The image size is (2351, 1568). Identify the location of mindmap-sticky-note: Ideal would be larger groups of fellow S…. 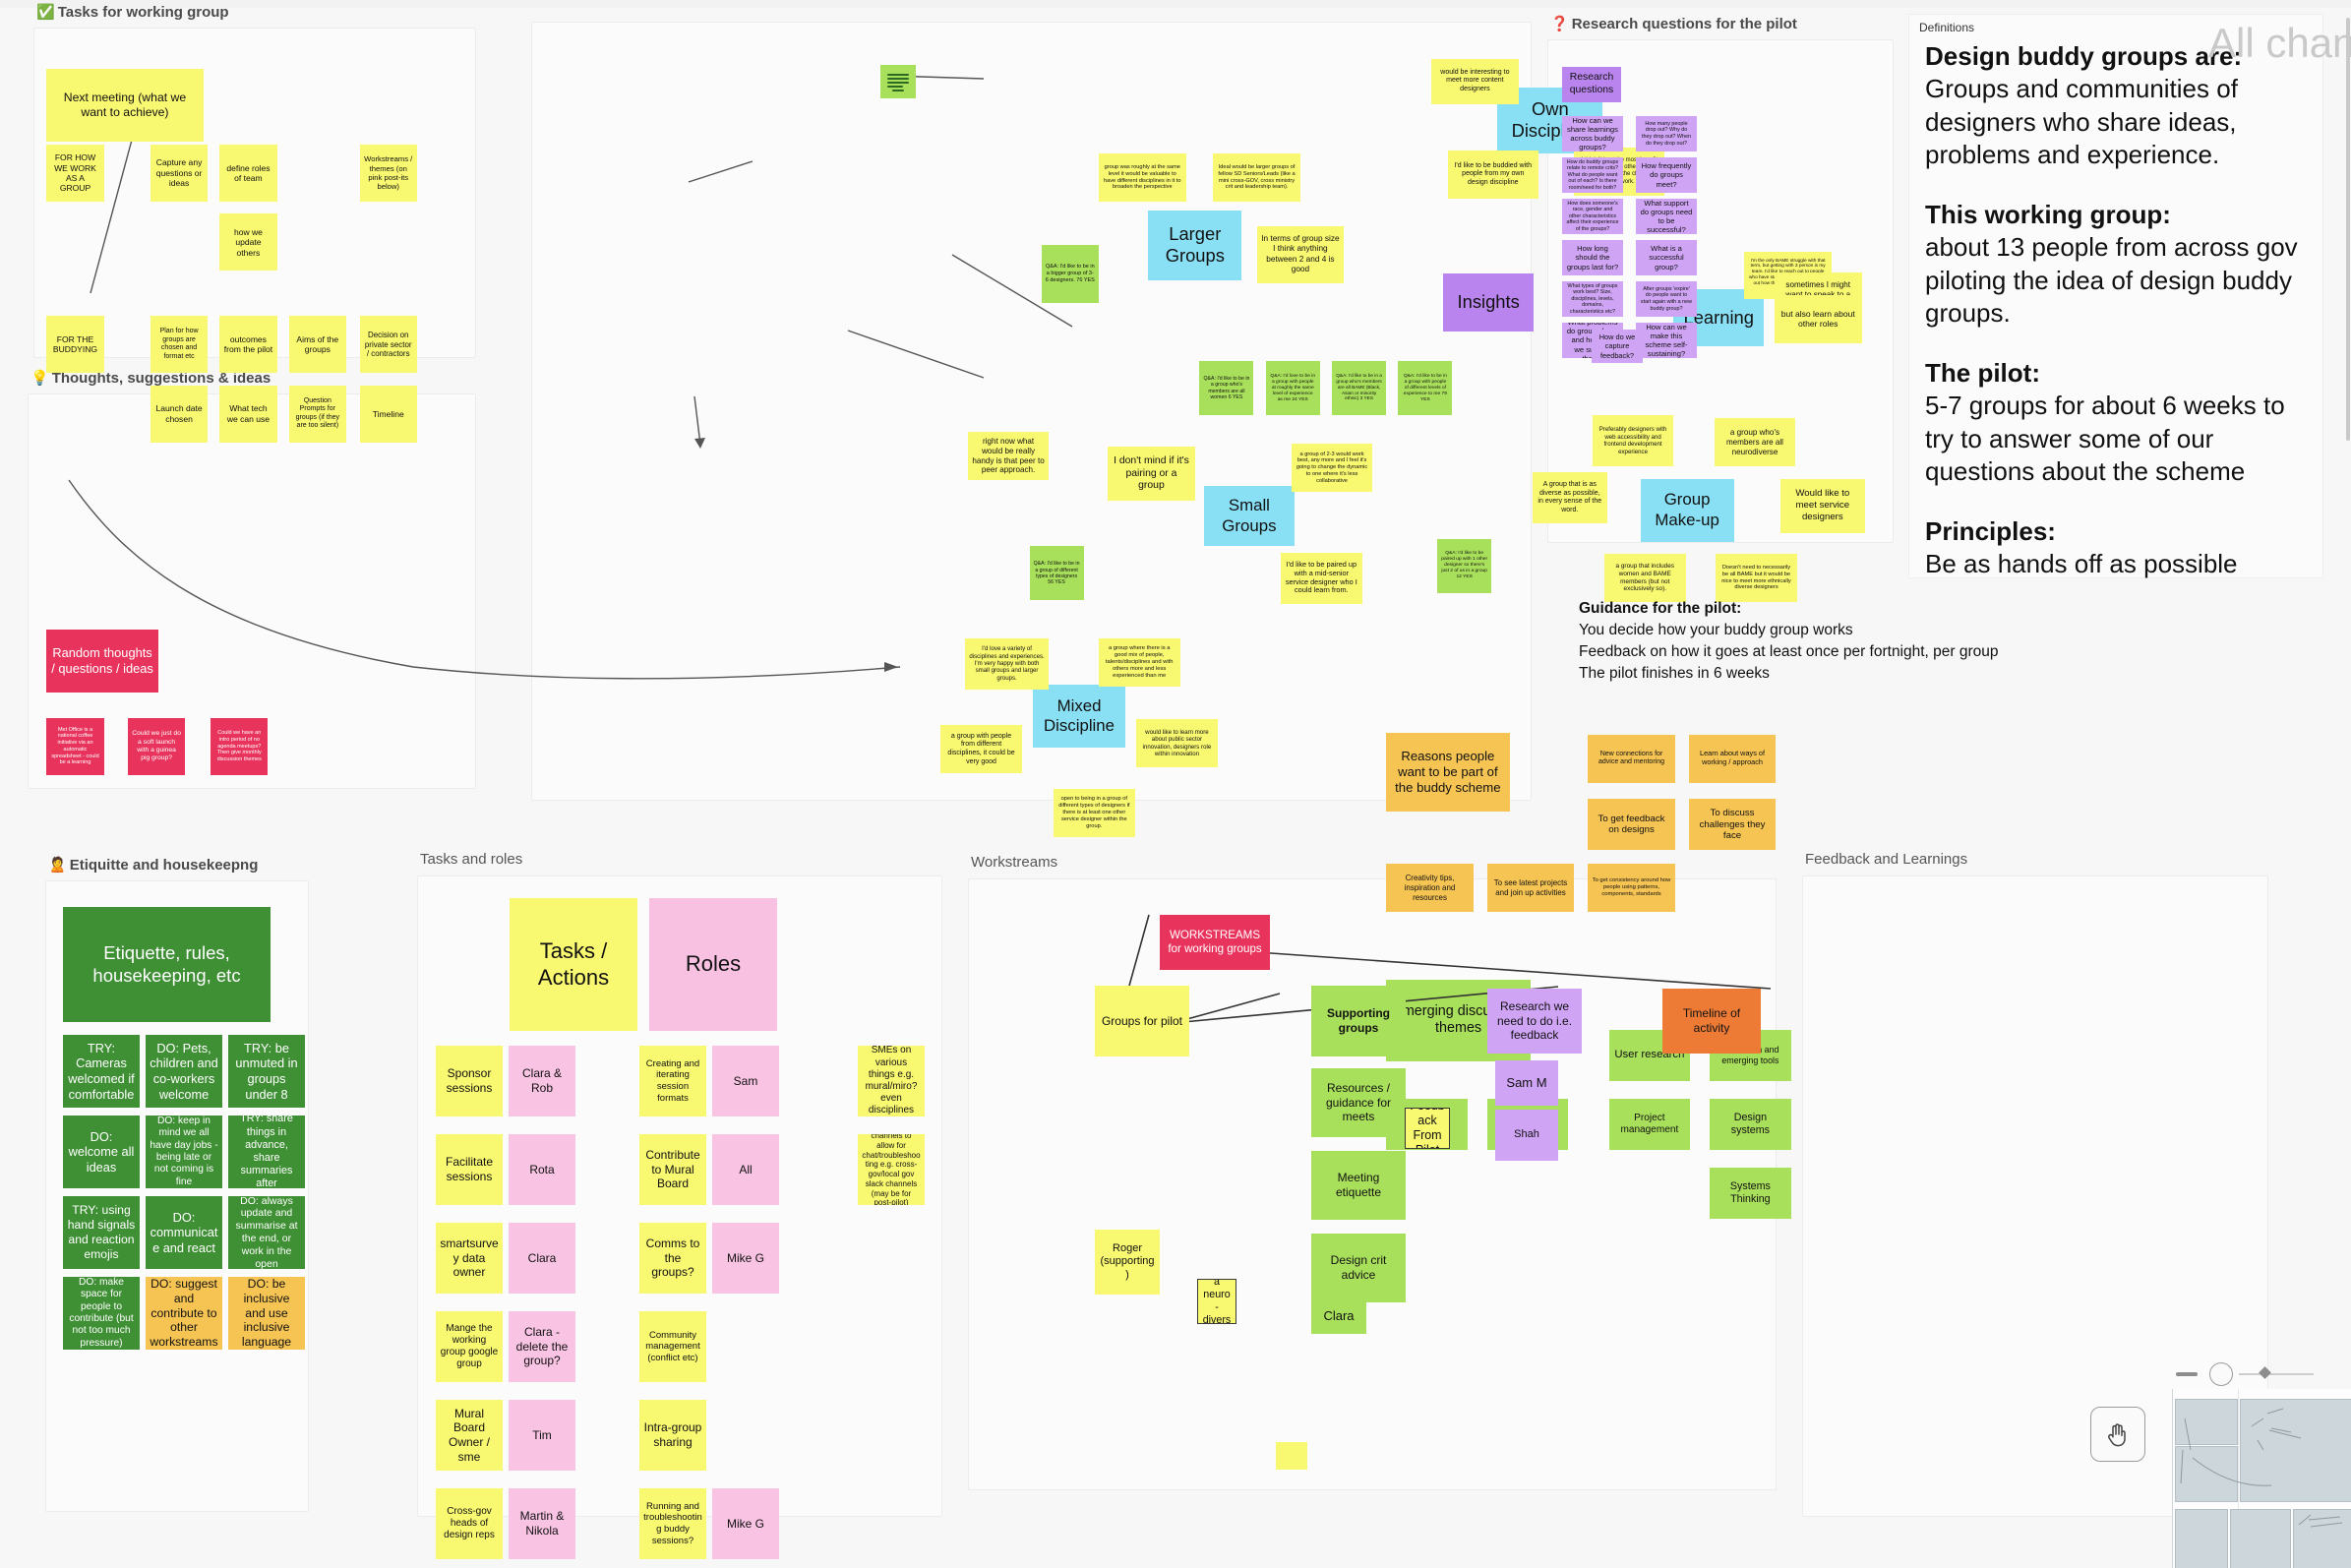
(1257, 177).